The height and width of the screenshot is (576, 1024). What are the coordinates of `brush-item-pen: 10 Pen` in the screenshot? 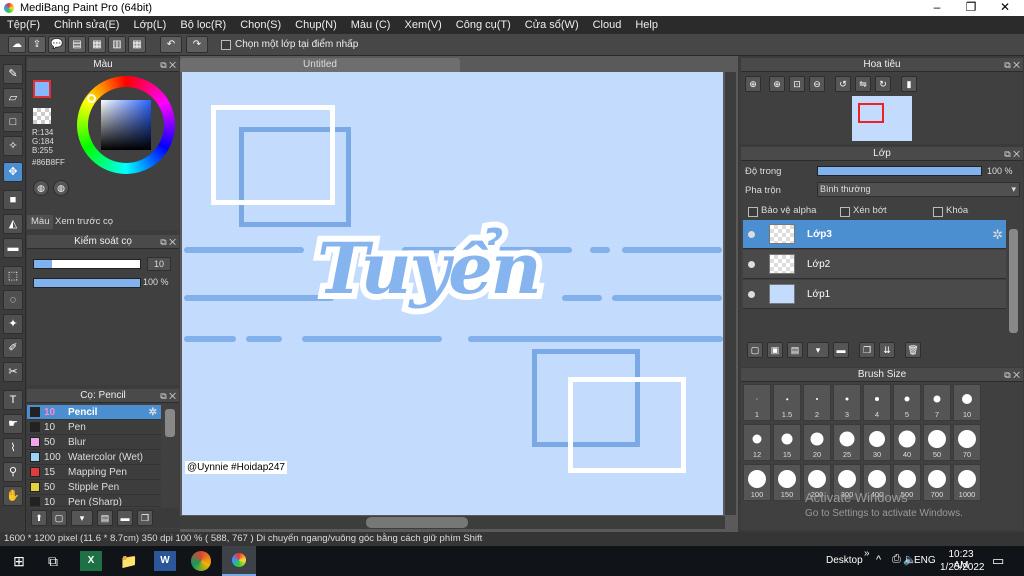 It's located at (94, 427).